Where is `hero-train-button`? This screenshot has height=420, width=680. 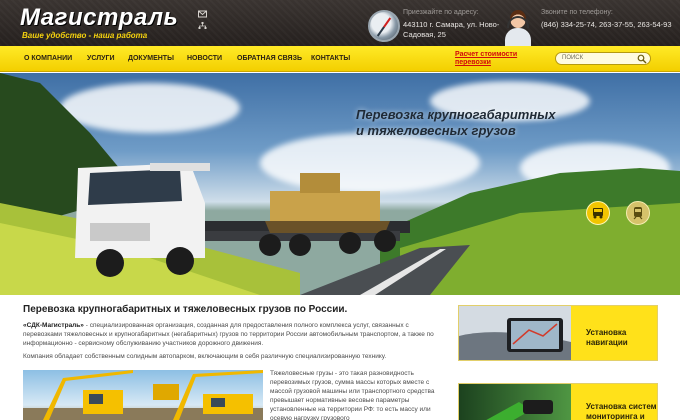 hero-train-button is located at coordinates (638, 213).